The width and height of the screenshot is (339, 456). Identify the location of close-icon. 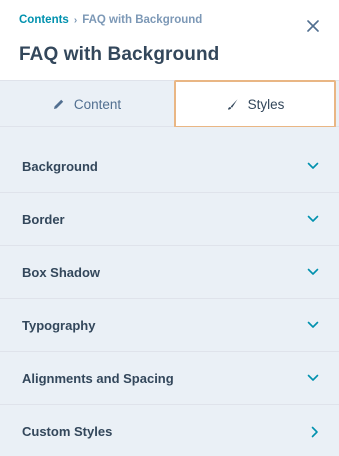
(313, 28).